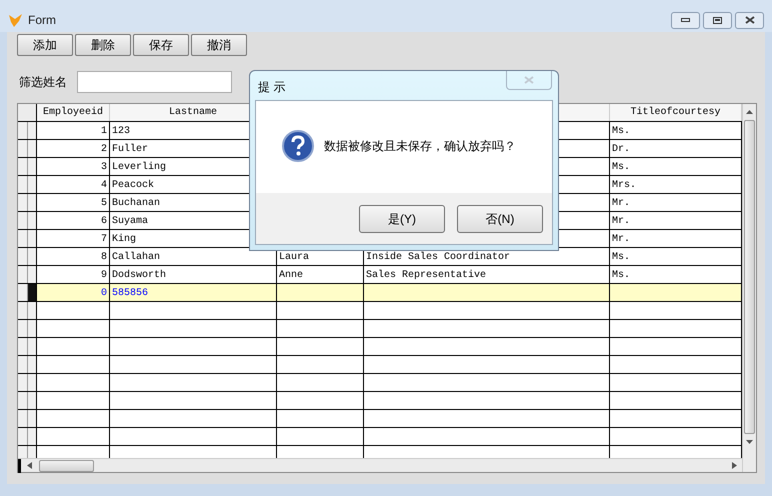 Image resolution: width=772 pixels, height=496 pixels. I want to click on table-cell: Sales Representative, so click(426, 276).